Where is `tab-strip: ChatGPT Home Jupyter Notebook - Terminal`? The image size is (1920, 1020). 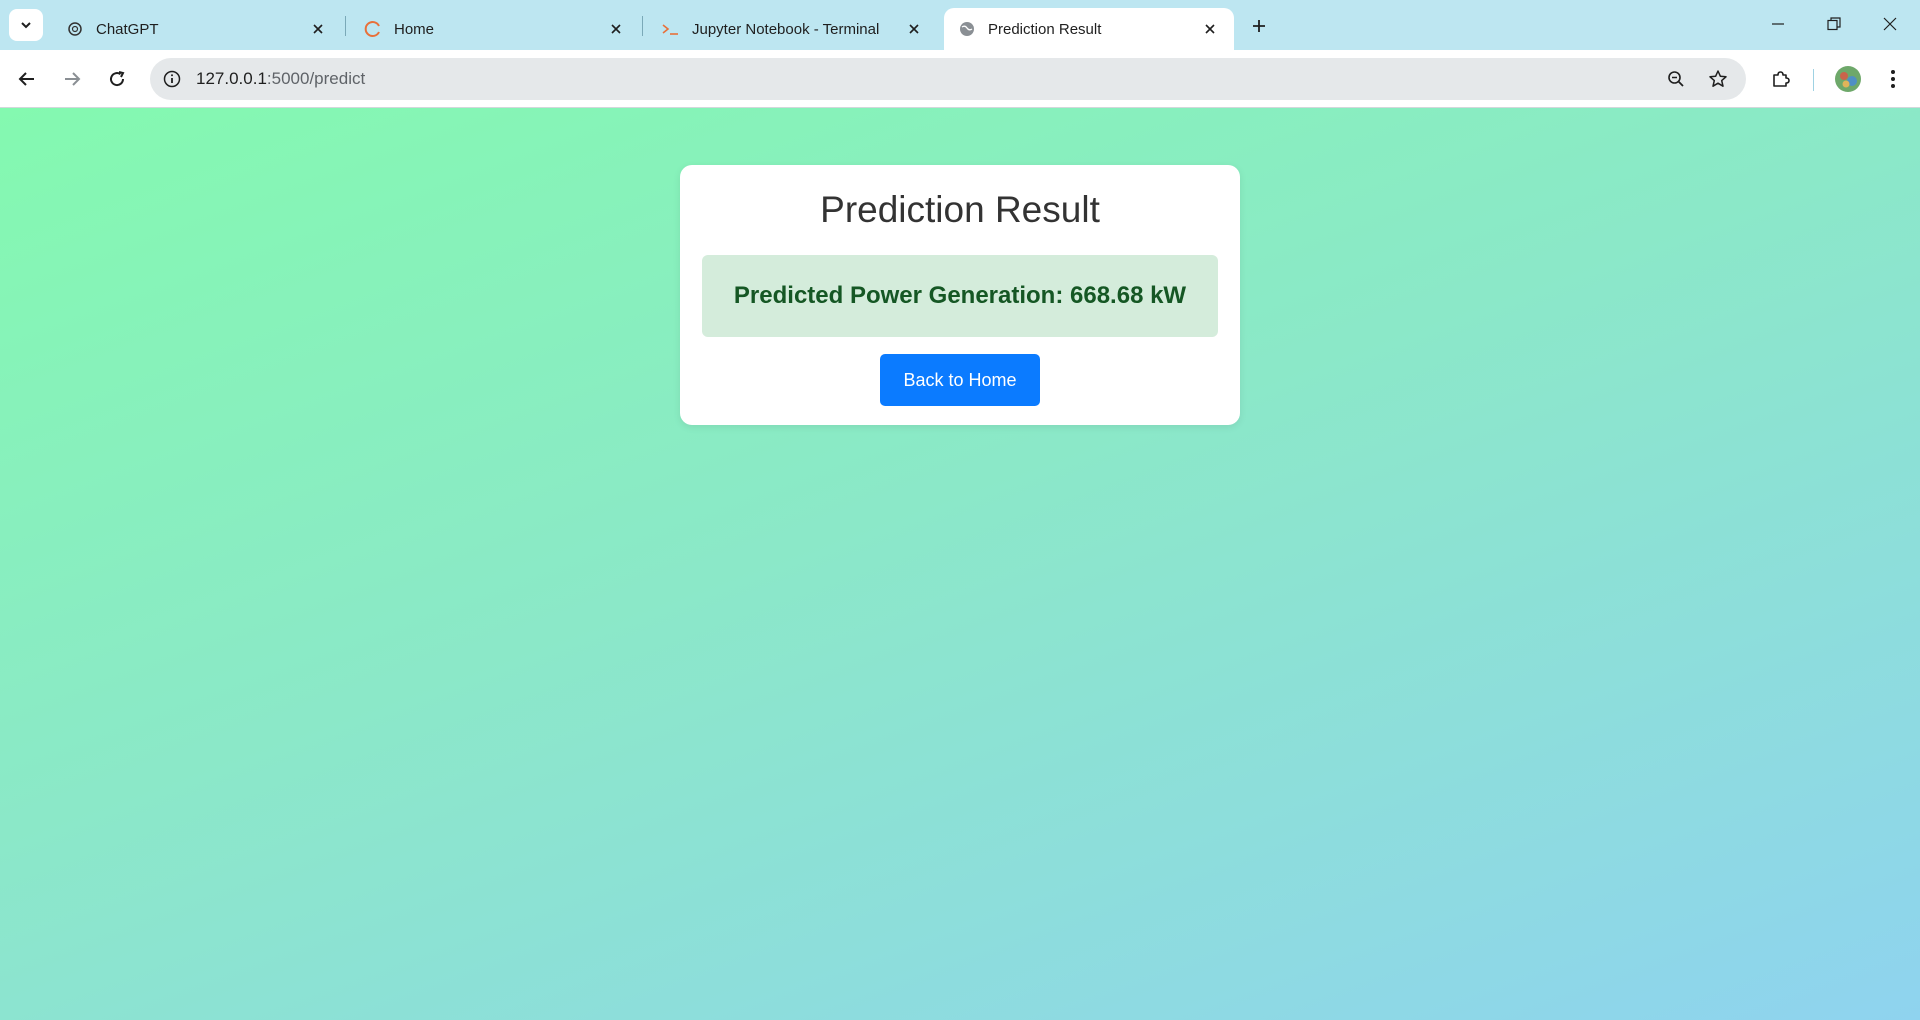
tab-strip: ChatGPT Home Jupyter Notebook - Terminal is located at coordinates (960, 25).